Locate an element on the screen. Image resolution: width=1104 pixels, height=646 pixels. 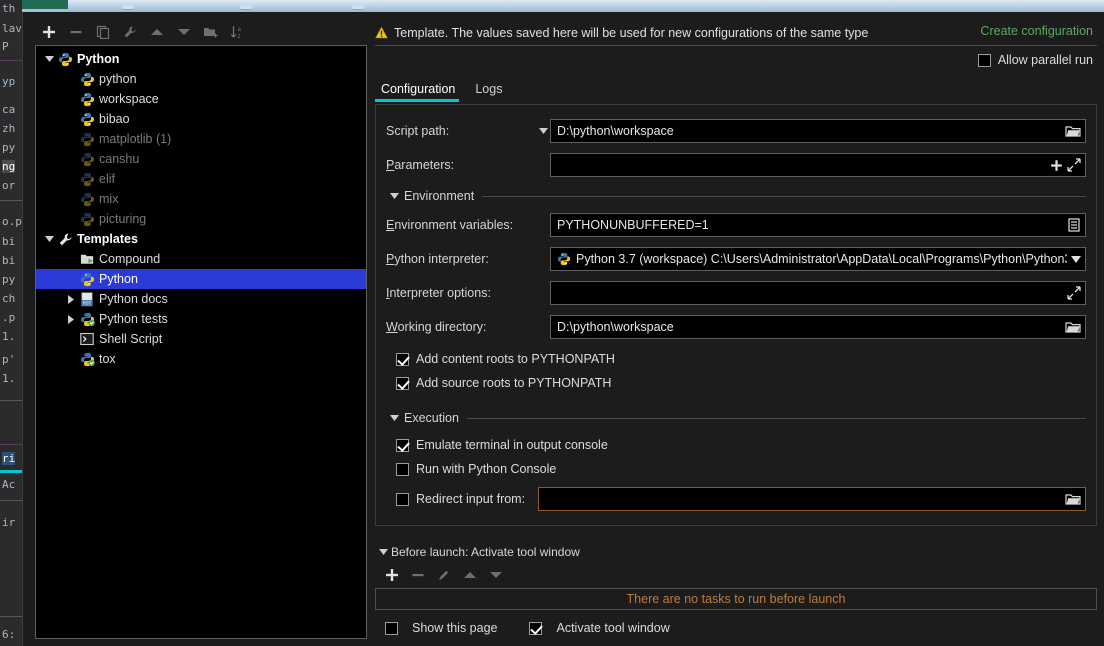
activate-tool-window-checkbox is located at coordinates (536, 628).